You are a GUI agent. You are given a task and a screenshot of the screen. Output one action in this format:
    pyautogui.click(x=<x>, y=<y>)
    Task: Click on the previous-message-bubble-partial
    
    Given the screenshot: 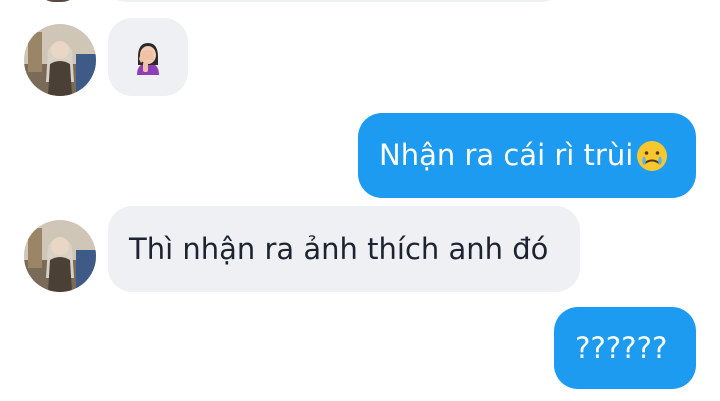 What is the action you would take?
    pyautogui.click(x=334, y=1)
    